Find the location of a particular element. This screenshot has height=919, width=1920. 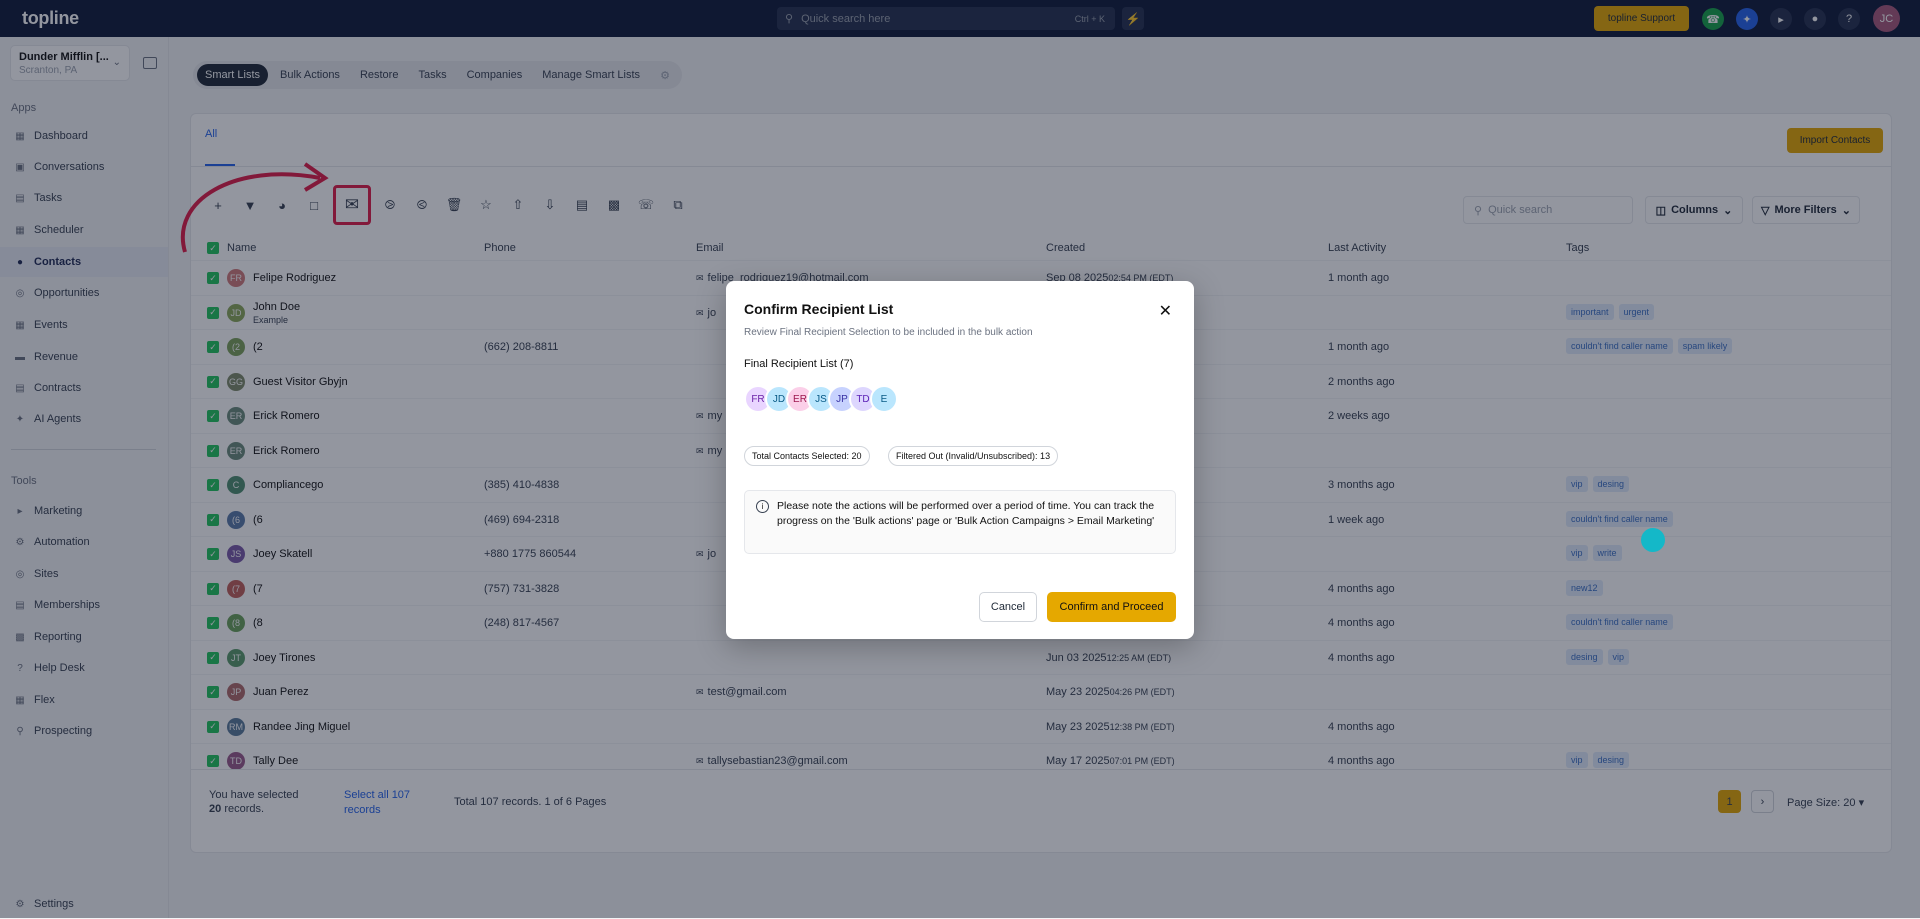

cursor-indicator is located at coordinates (1653, 540).